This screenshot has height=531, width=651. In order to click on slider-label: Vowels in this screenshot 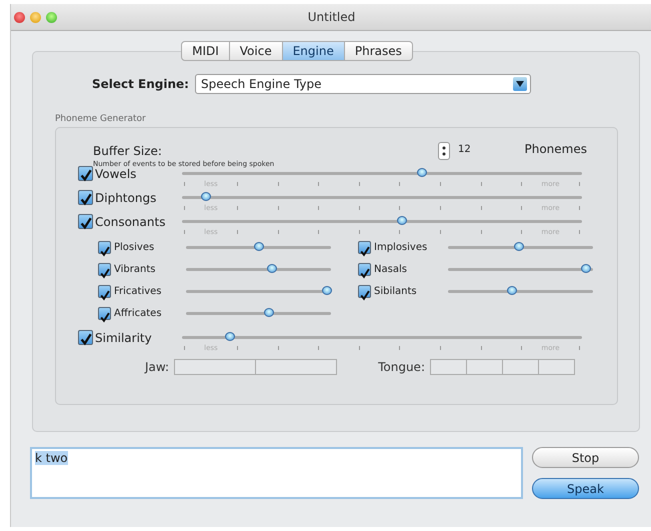, I will do `click(115, 173)`.